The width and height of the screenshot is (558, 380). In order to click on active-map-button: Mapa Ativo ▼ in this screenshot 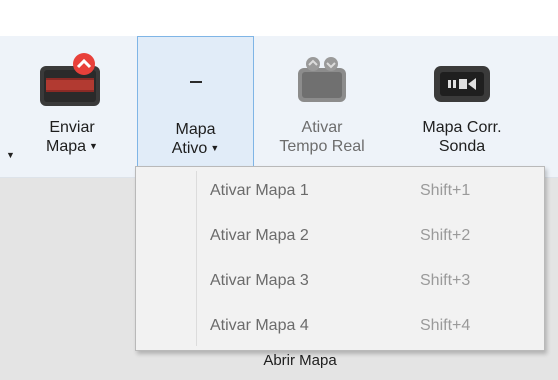, I will do `click(195, 106)`.